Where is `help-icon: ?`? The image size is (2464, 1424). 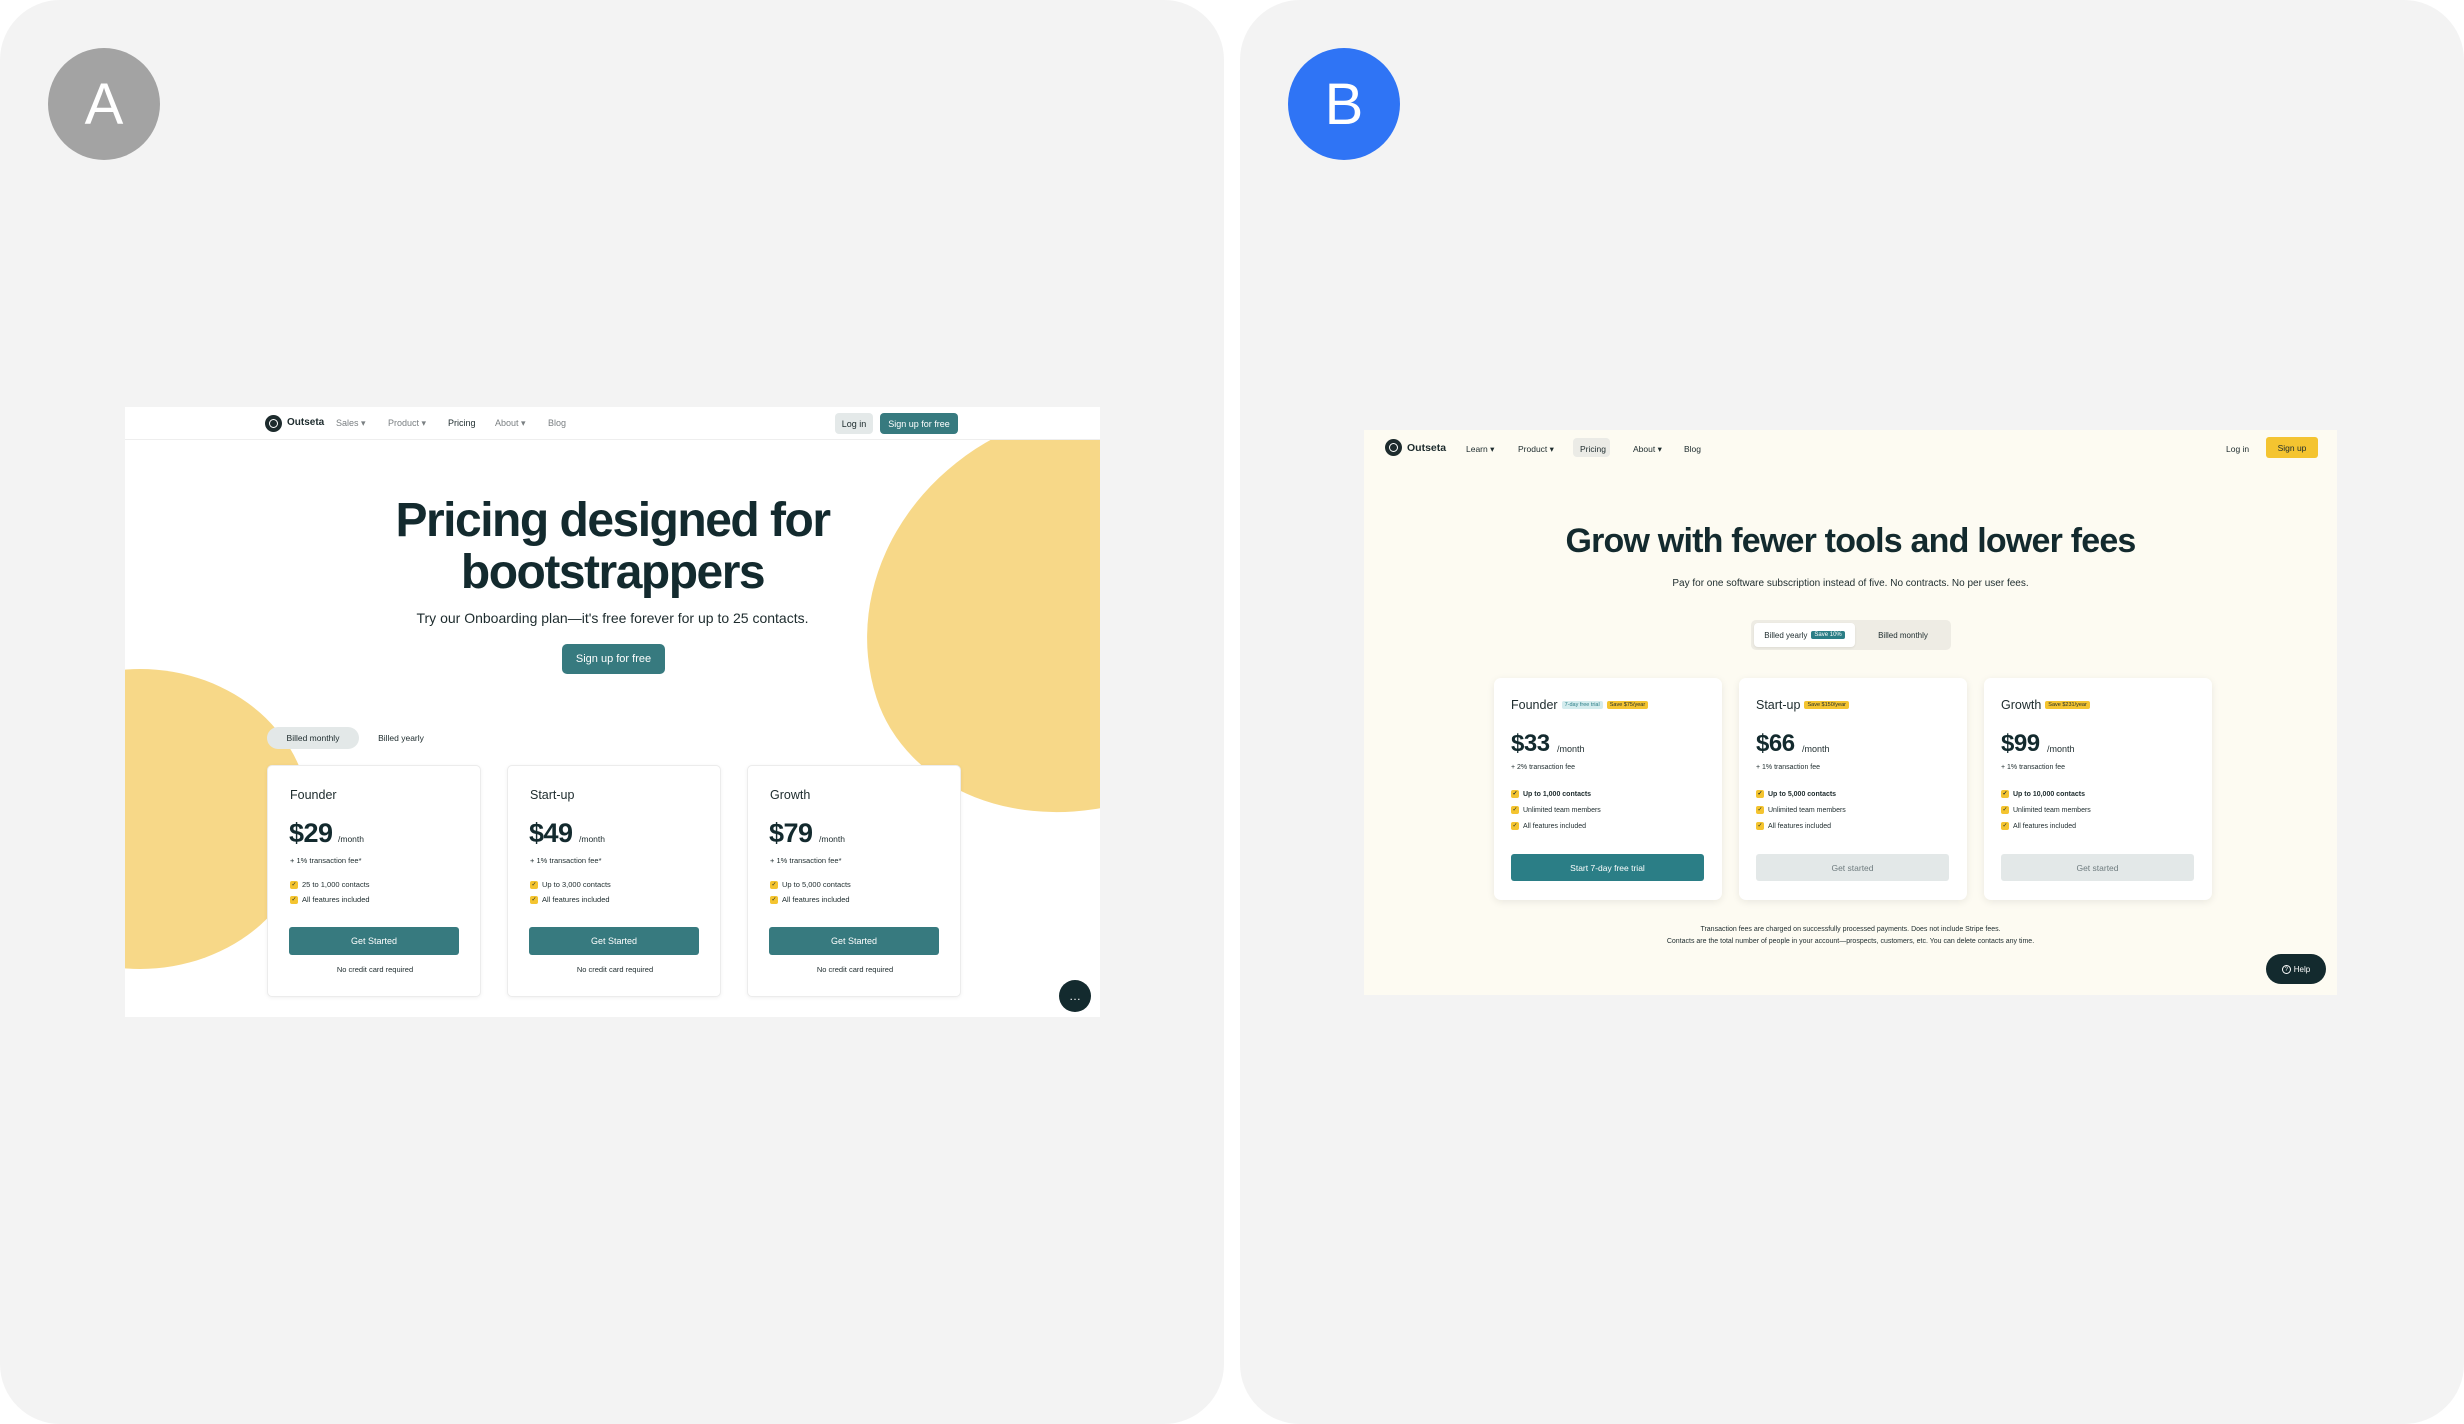
help-icon: ? is located at coordinates (2286, 969).